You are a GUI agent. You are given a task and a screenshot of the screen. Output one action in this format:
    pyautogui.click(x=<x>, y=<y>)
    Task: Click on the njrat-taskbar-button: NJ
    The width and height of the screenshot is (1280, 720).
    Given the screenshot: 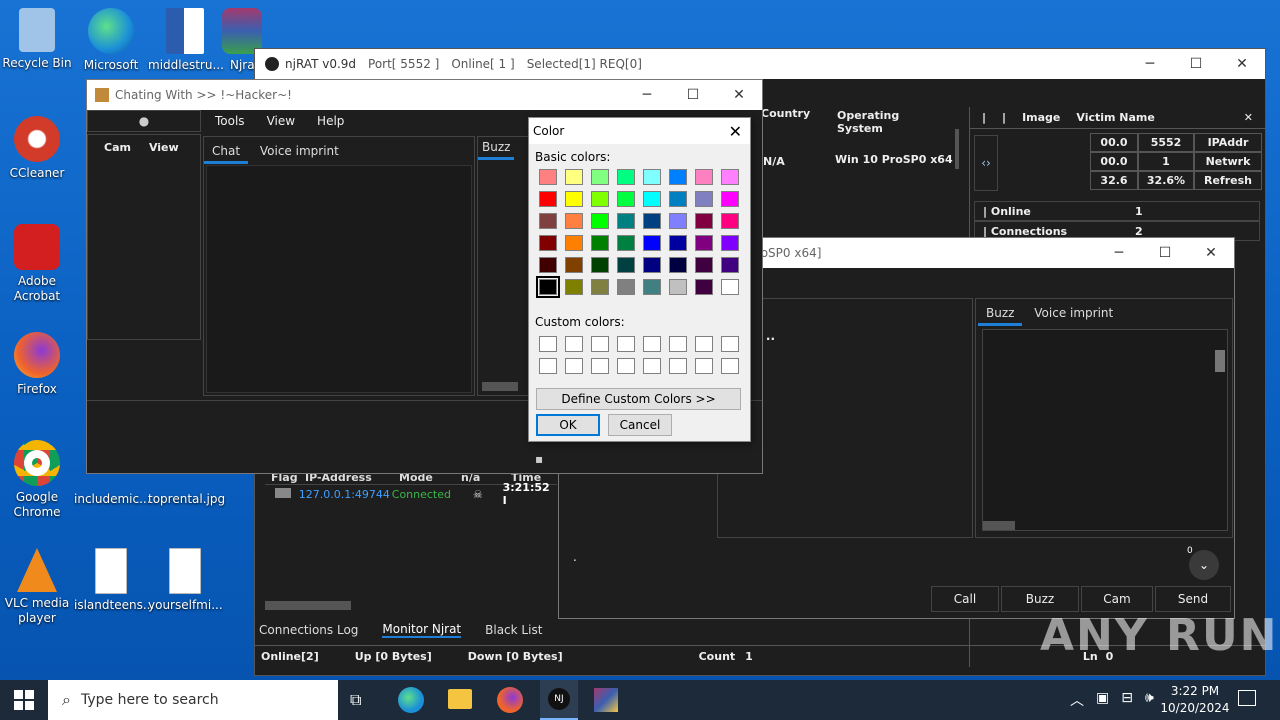 What is the action you would take?
    pyautogui.click(x=559, y=700)
    